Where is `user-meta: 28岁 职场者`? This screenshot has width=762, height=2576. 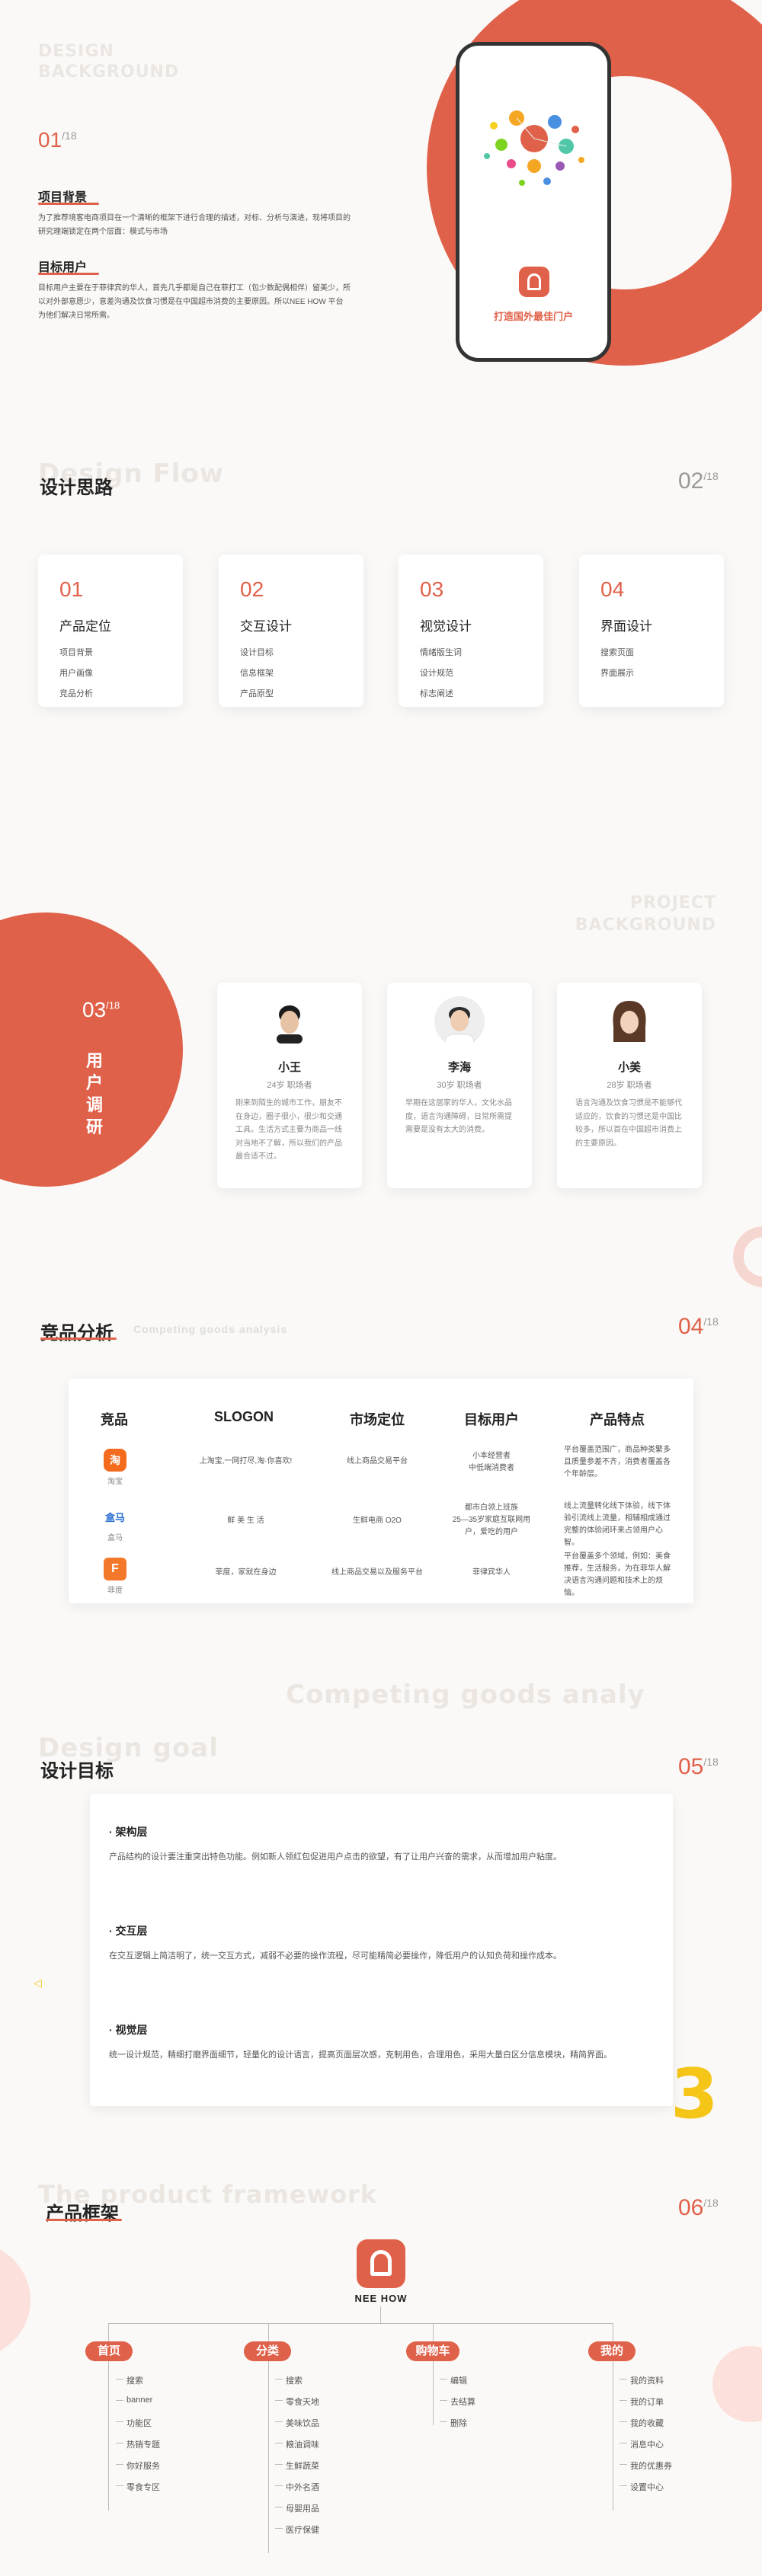 user-meta: 28岁 职场者 is located at coordinates (629, 1085).